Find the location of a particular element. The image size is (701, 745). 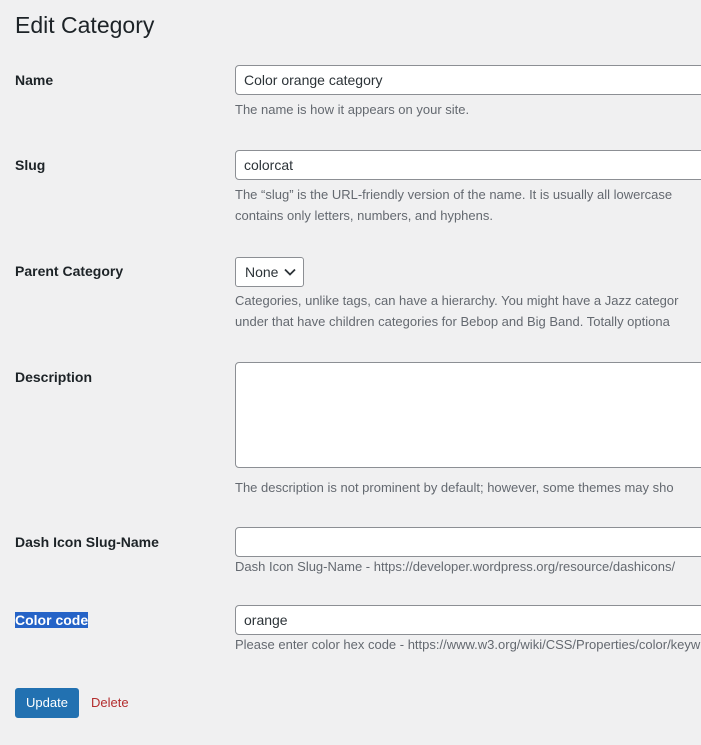

parent-category-label: Parent Category is located at coordinates (69, 271).